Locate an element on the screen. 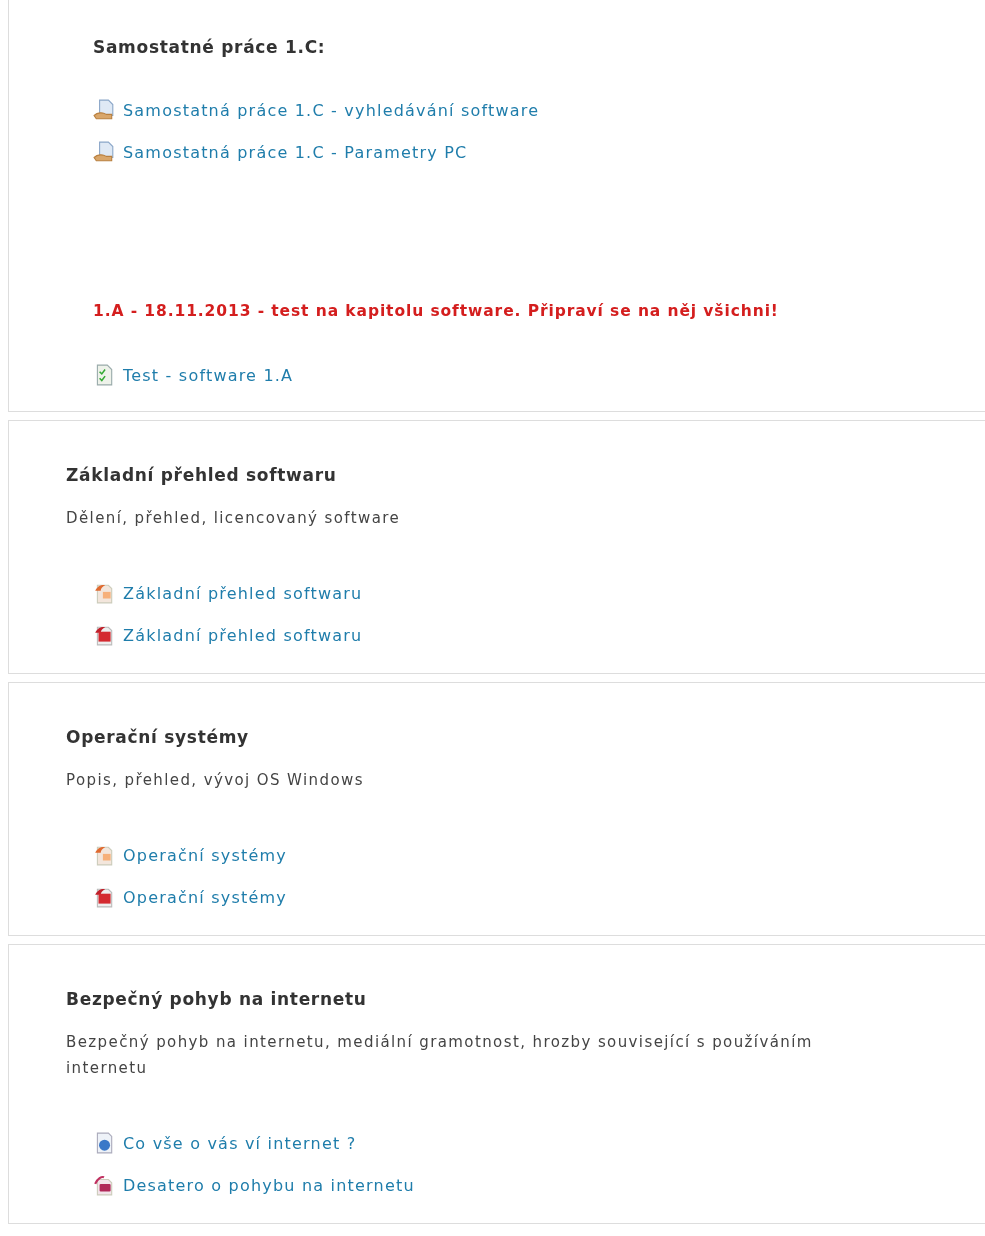  resource-link: Samostatná práce 1.C - Parametry PC is located at coordinates (280, 152).